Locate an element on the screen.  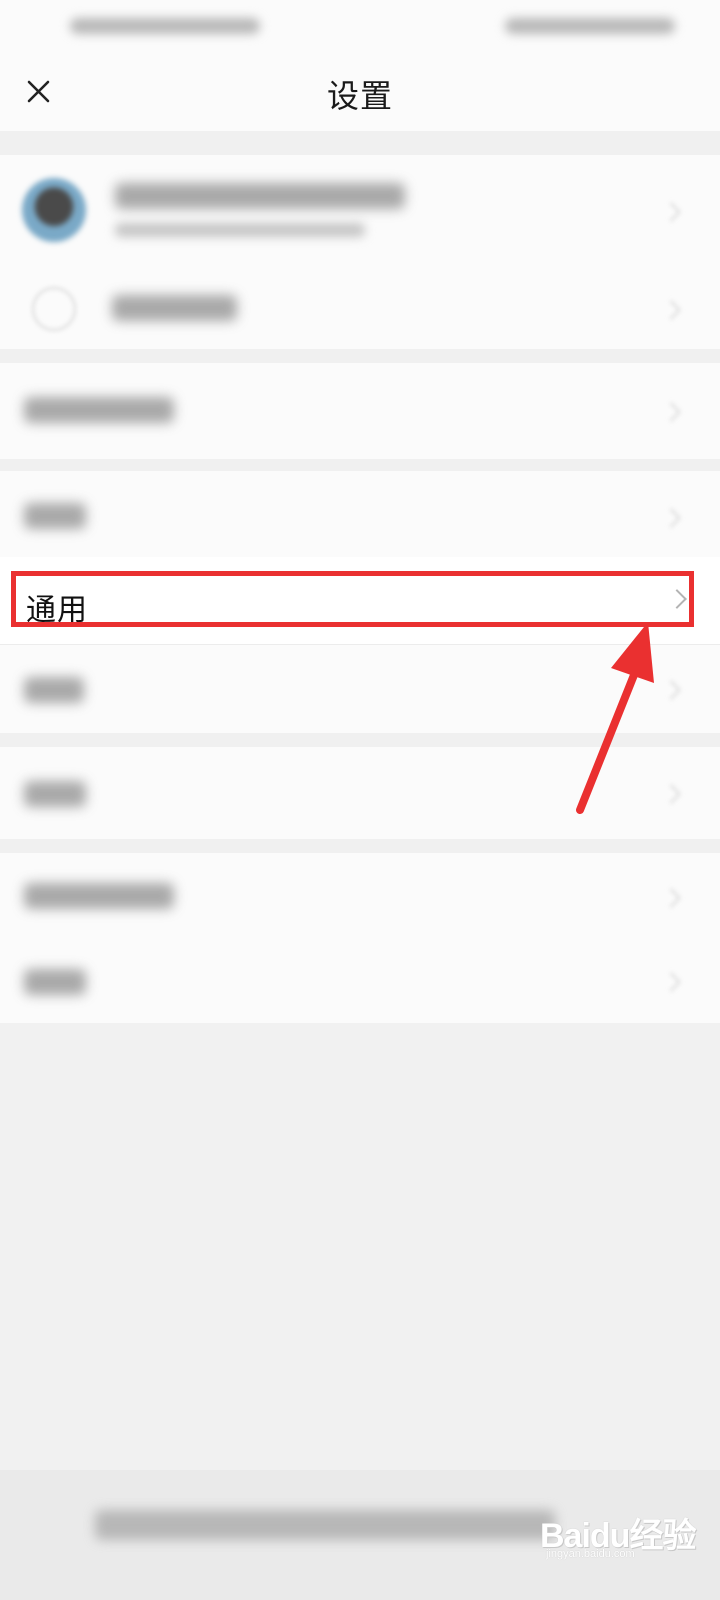
account-id-blurred is located at coordinates (240, 230).